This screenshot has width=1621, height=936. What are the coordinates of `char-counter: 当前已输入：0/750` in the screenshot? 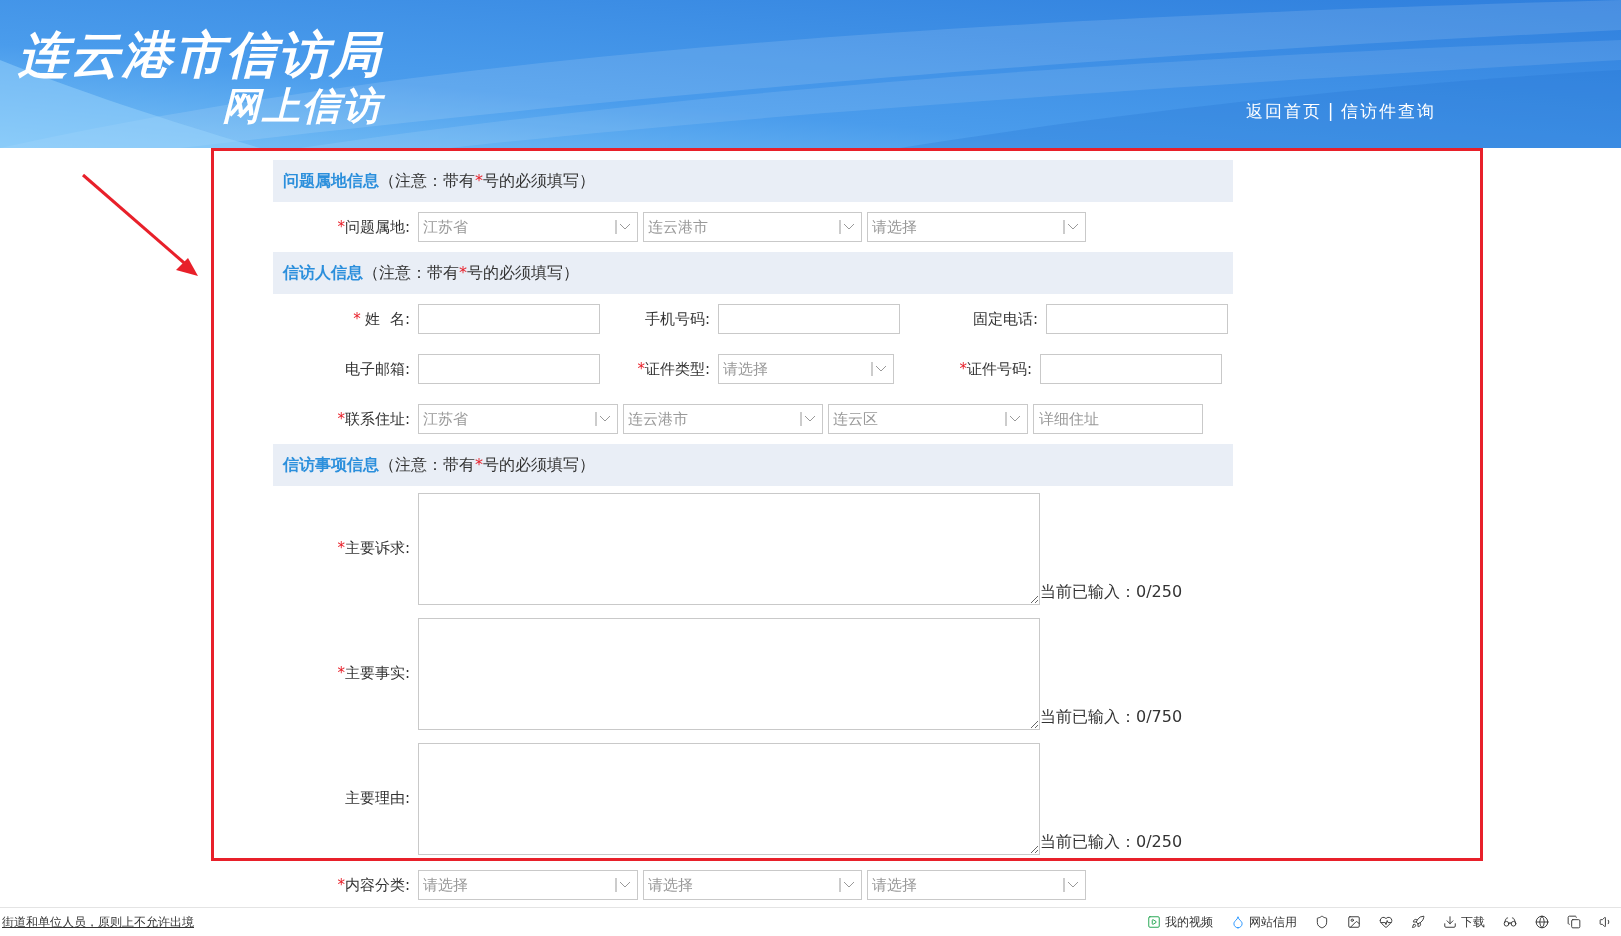 It's located at (1111, 717).